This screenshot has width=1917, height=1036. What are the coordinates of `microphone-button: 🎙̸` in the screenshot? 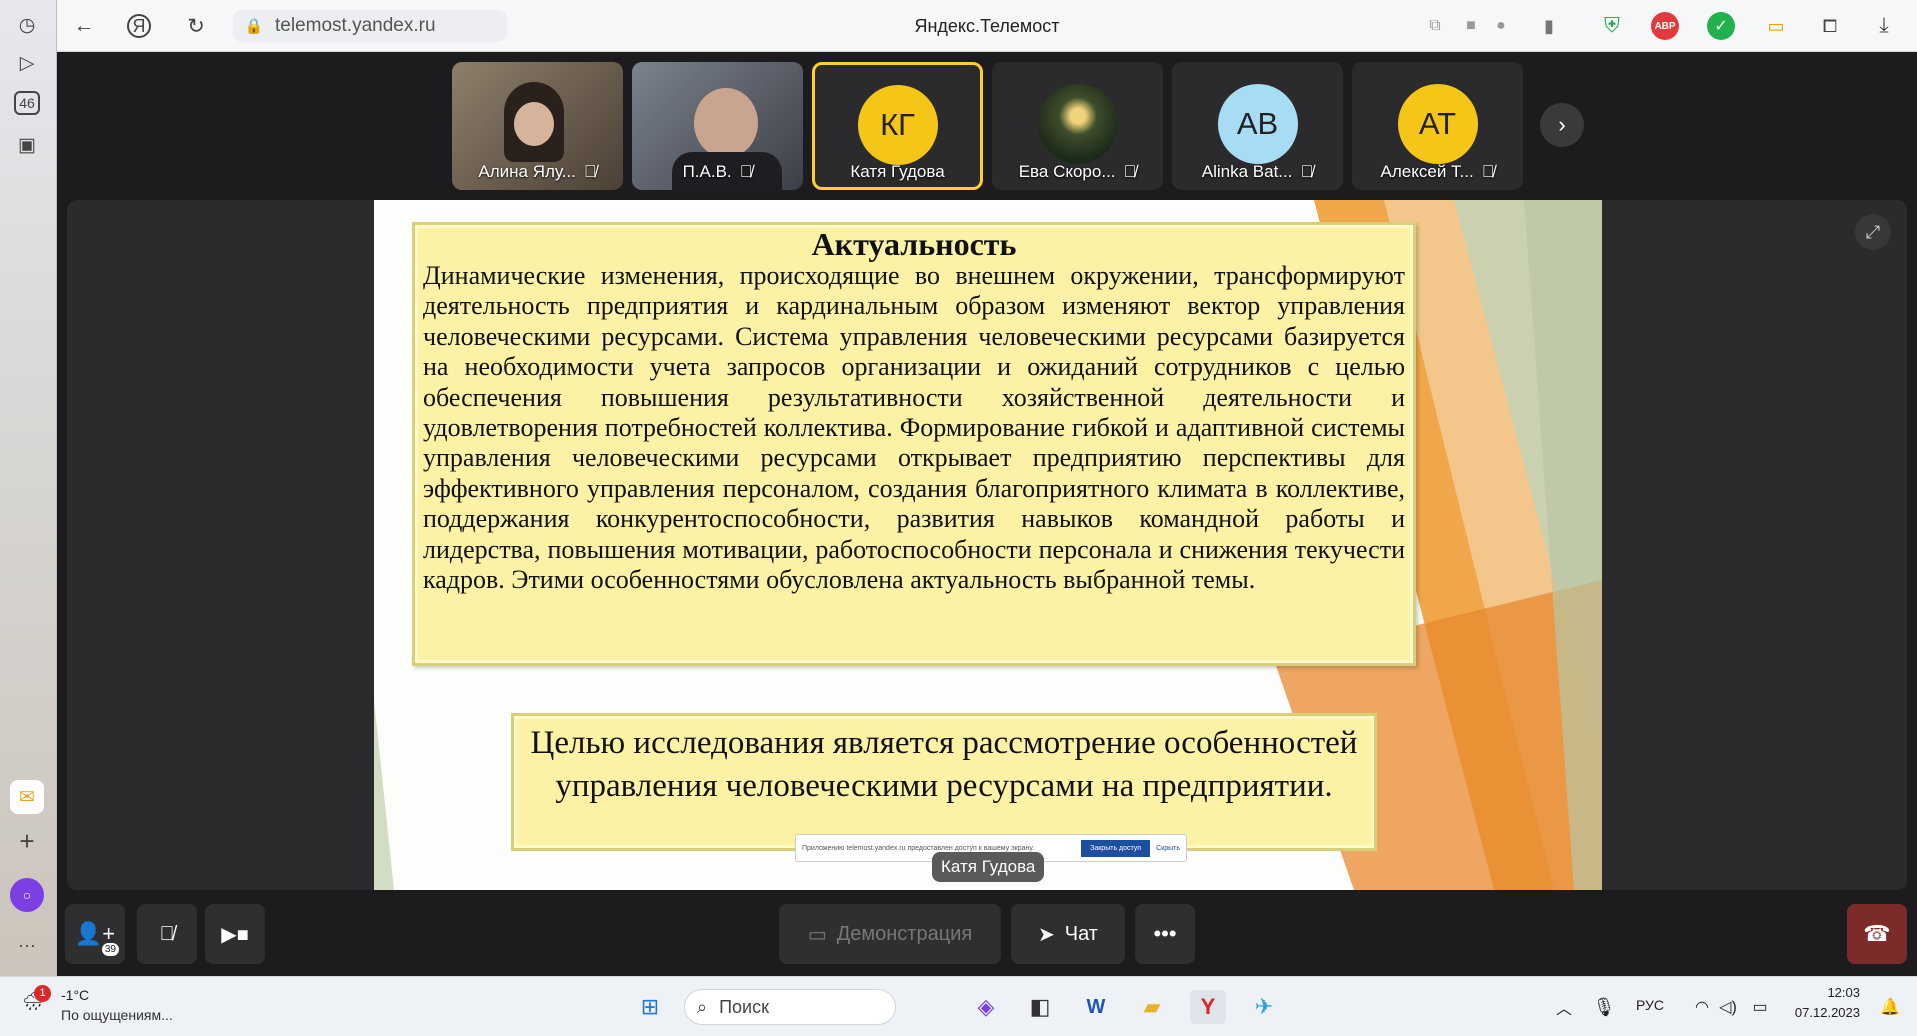 It's located at (167, 934).